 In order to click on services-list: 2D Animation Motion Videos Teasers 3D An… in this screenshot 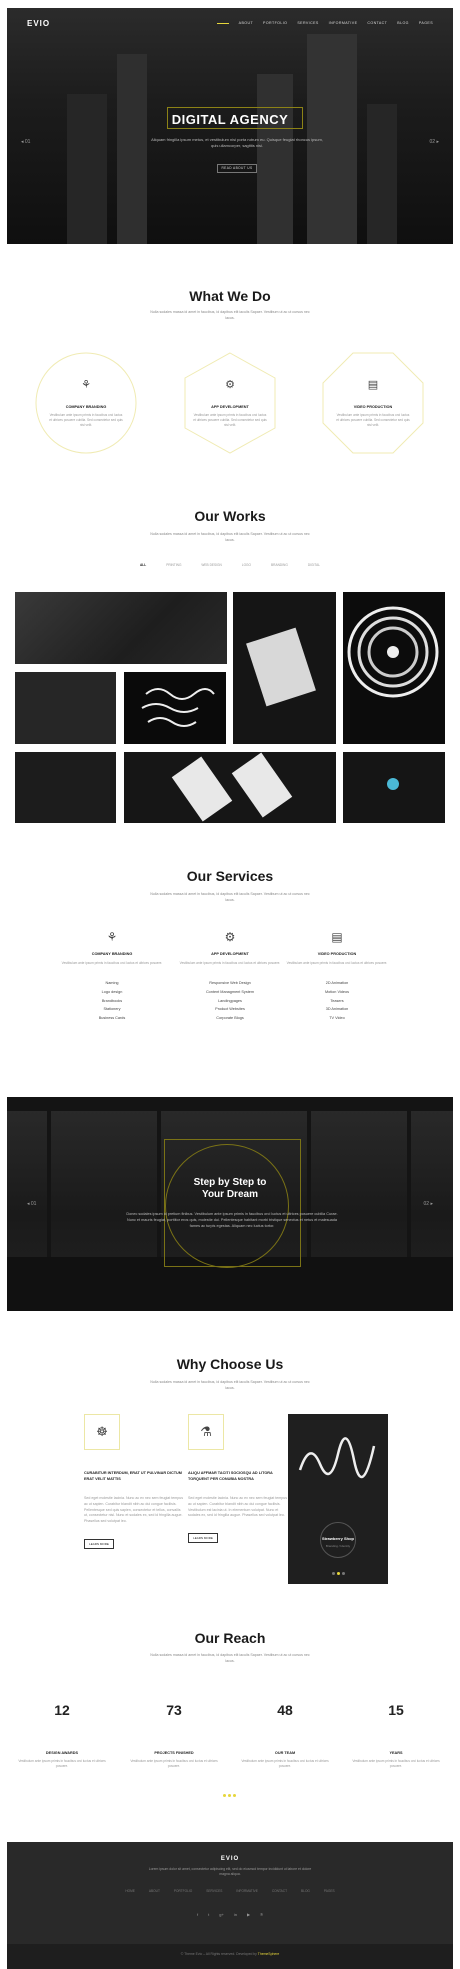, I will do `click(337, 1001)`.